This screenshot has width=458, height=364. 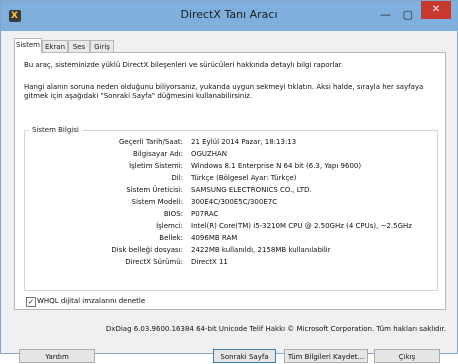 What do you see at coordinates (55, 130) in the screenshot?
I see `system-info-title: Sistem Bilgisi` at bounding box center [55, 130].